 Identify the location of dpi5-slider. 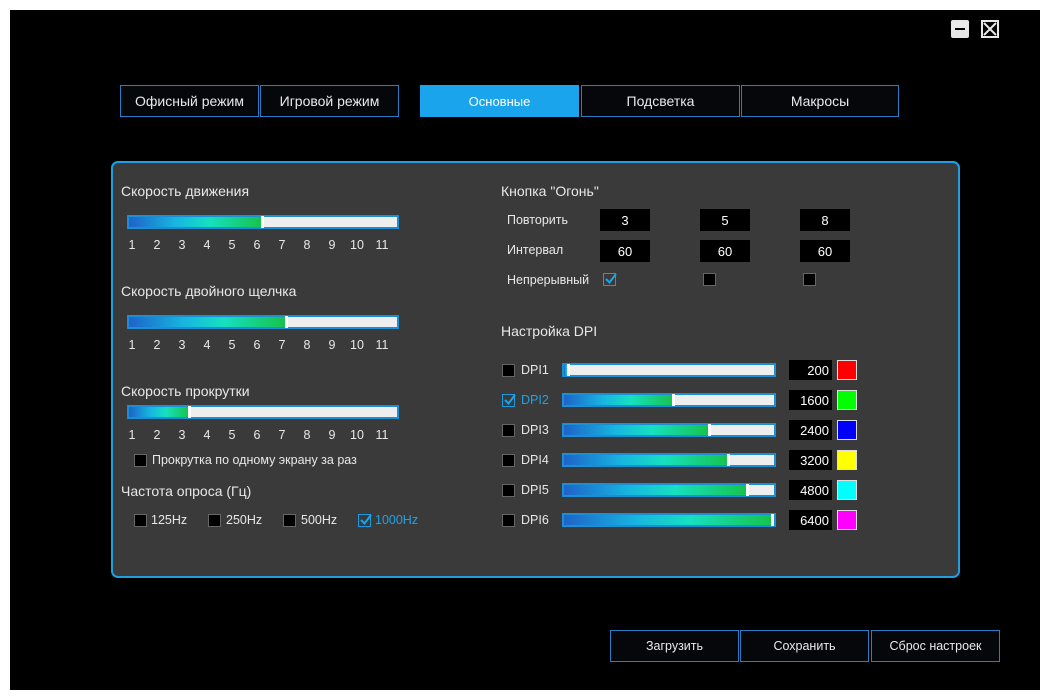
(669, 490).